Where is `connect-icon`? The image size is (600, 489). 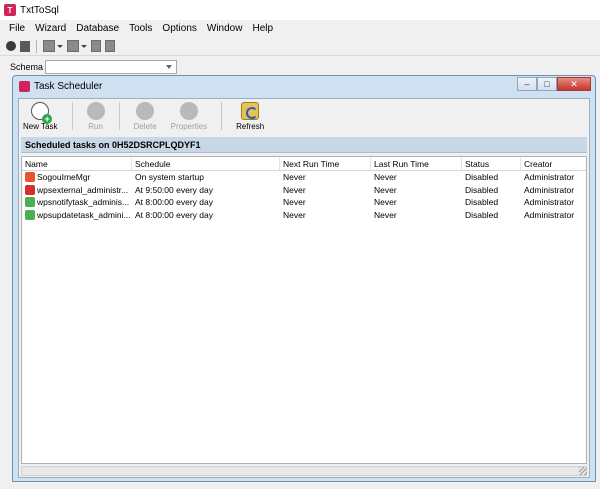 connect-icon is located at coordinates (11, 46).